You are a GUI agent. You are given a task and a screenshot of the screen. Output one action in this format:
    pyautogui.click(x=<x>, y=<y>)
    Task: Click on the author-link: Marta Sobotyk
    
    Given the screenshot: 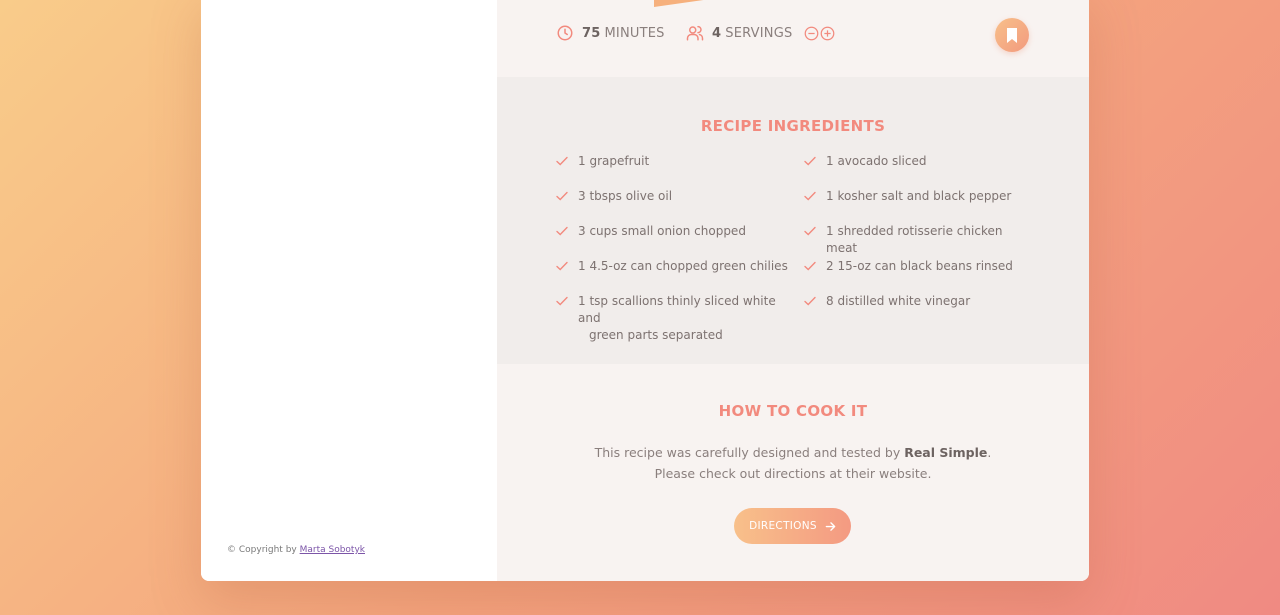 What is the action you would take?
    pyautogui.click(x=332, y=550)
    